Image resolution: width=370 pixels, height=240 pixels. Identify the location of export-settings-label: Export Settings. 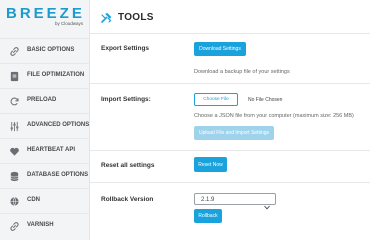
(125, 48).